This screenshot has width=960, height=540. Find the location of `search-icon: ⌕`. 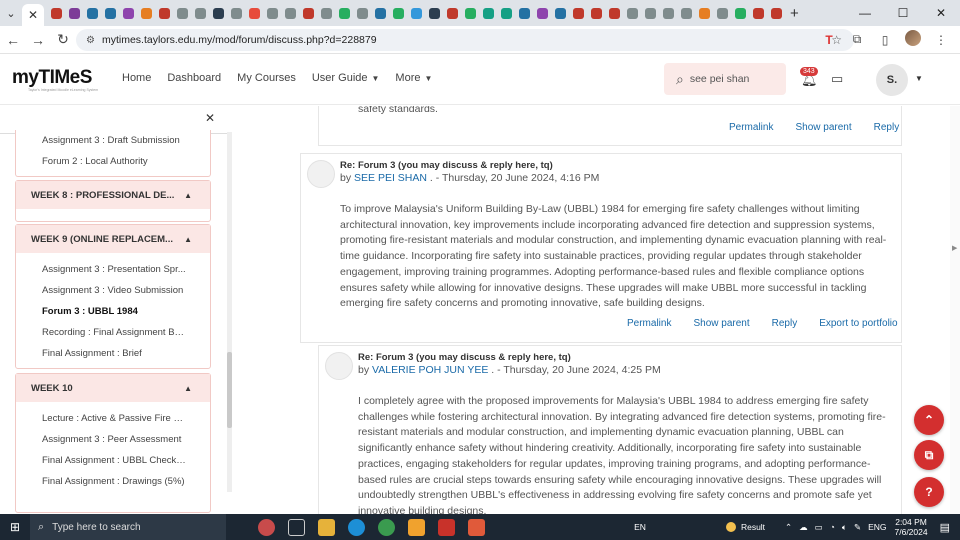

search-icon: ⌕ is located at coordinates (680, 79).